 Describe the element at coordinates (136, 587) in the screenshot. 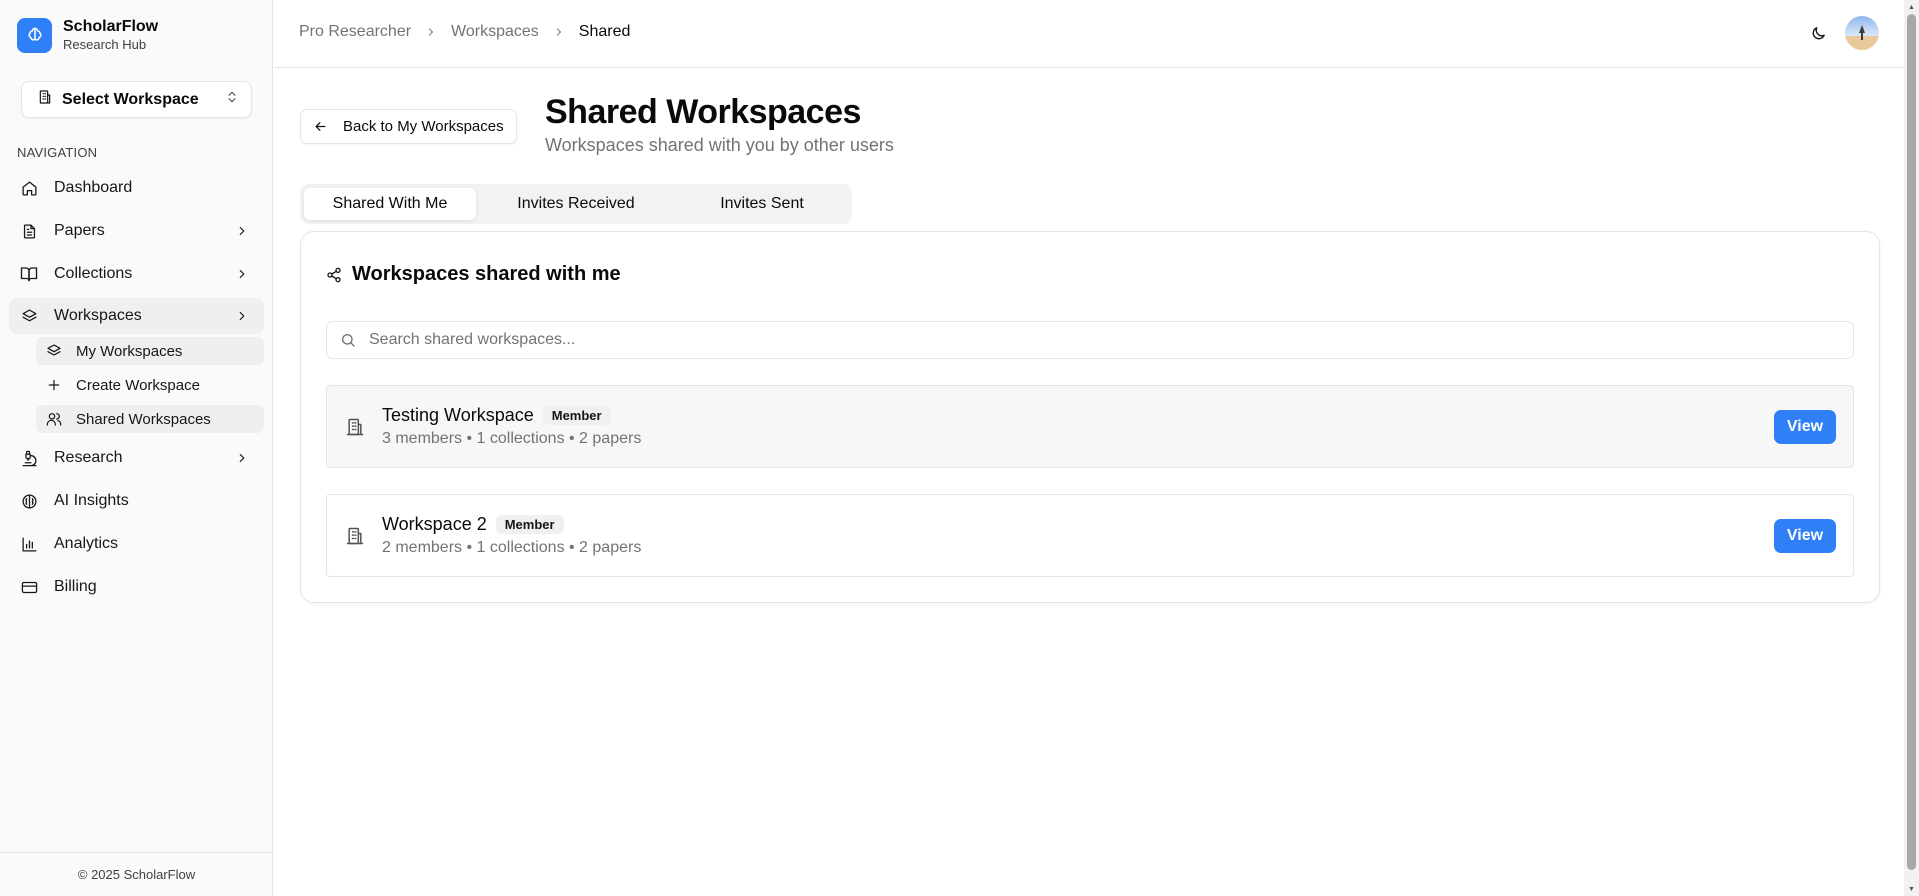

I see `sidebar-item-billing: Billing` at that location.